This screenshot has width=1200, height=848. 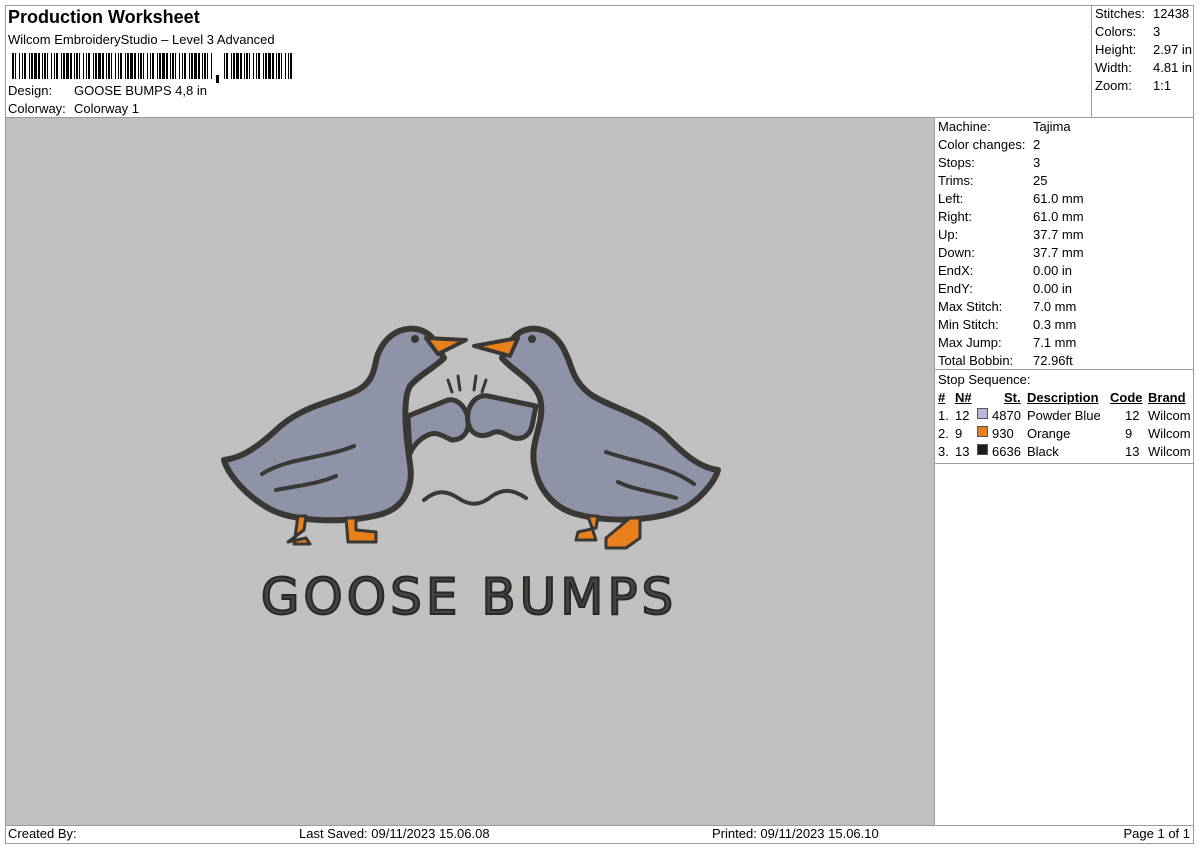 What do you see at coordinates (1012, 397) in the screenshot?
I see `col-stitches: St.` at bounding box center [1012, 397].